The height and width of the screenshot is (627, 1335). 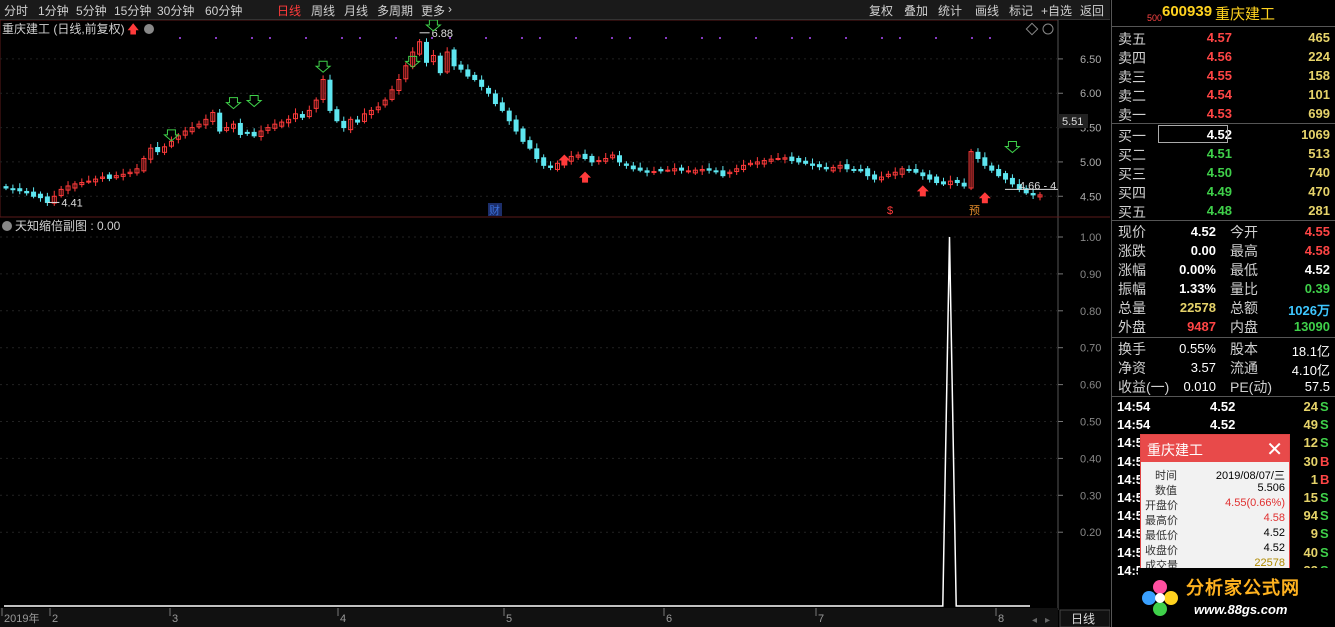 I want to click on ask-row-0: 卖五 4.57 465, so click(x=1223, y=37).